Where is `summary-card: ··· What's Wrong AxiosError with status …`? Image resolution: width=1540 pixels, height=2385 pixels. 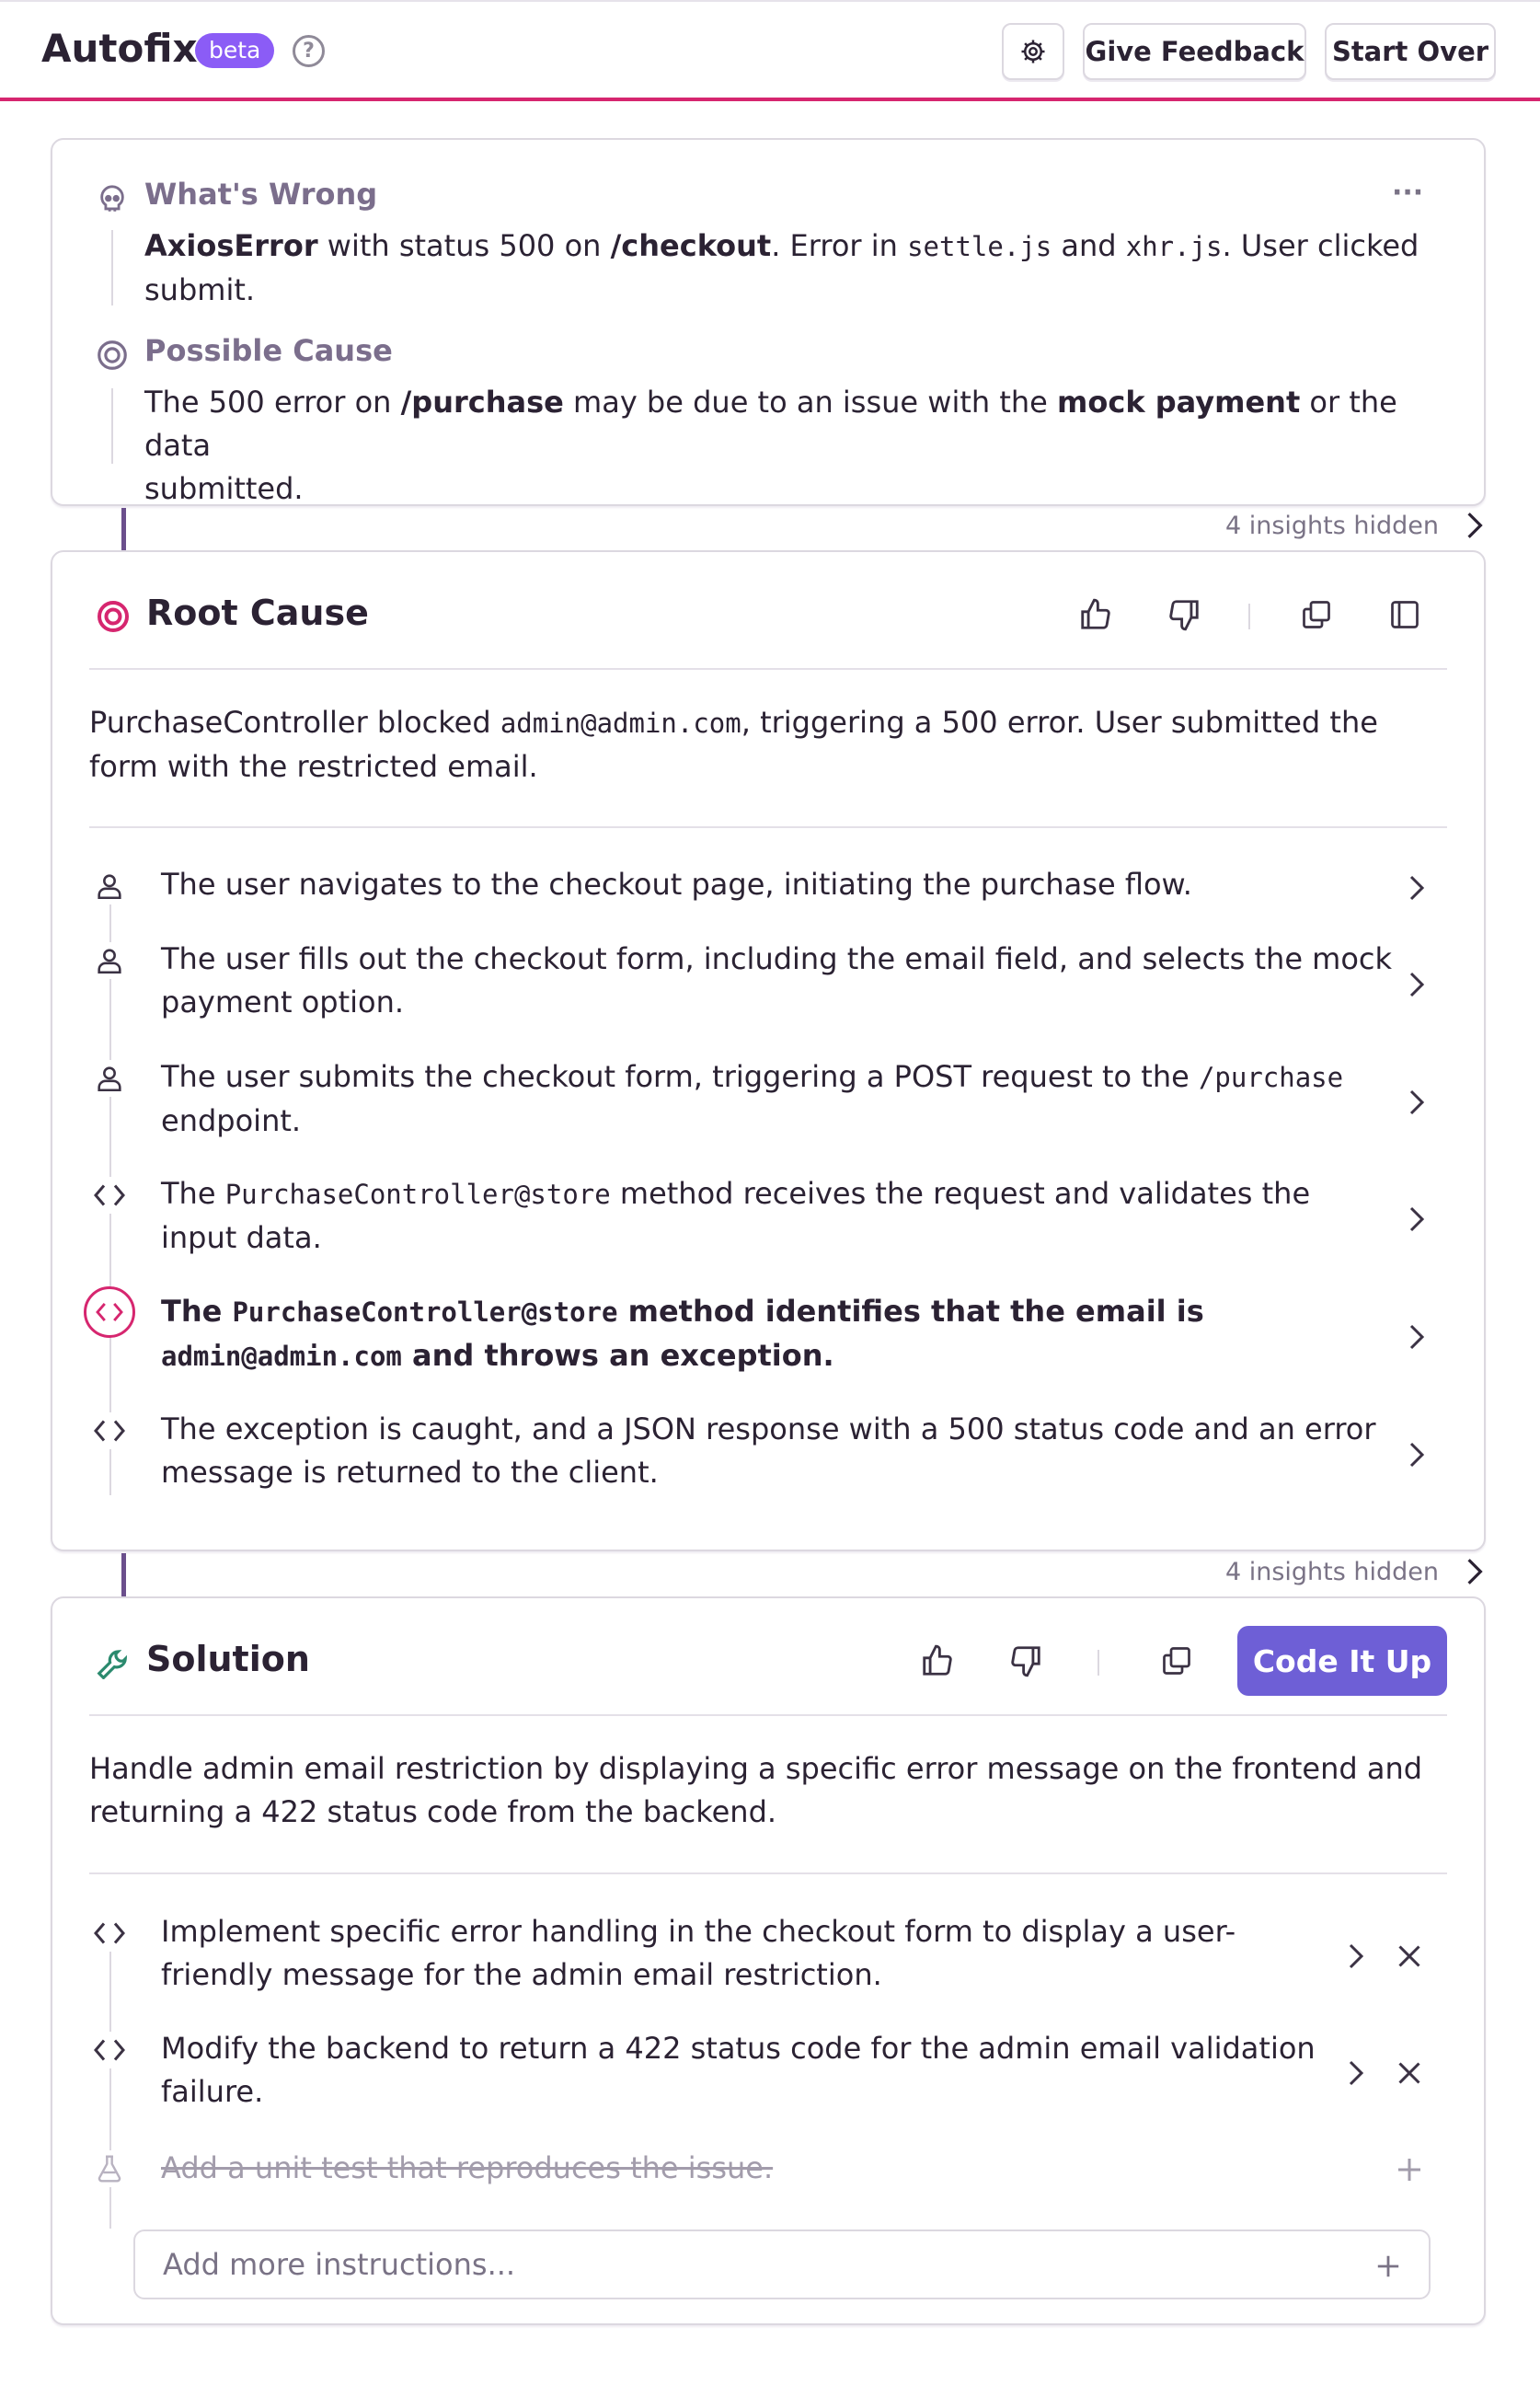
summary-card: ··· What's Wrong AxiosError with status … is located at coordinates (768, 322).